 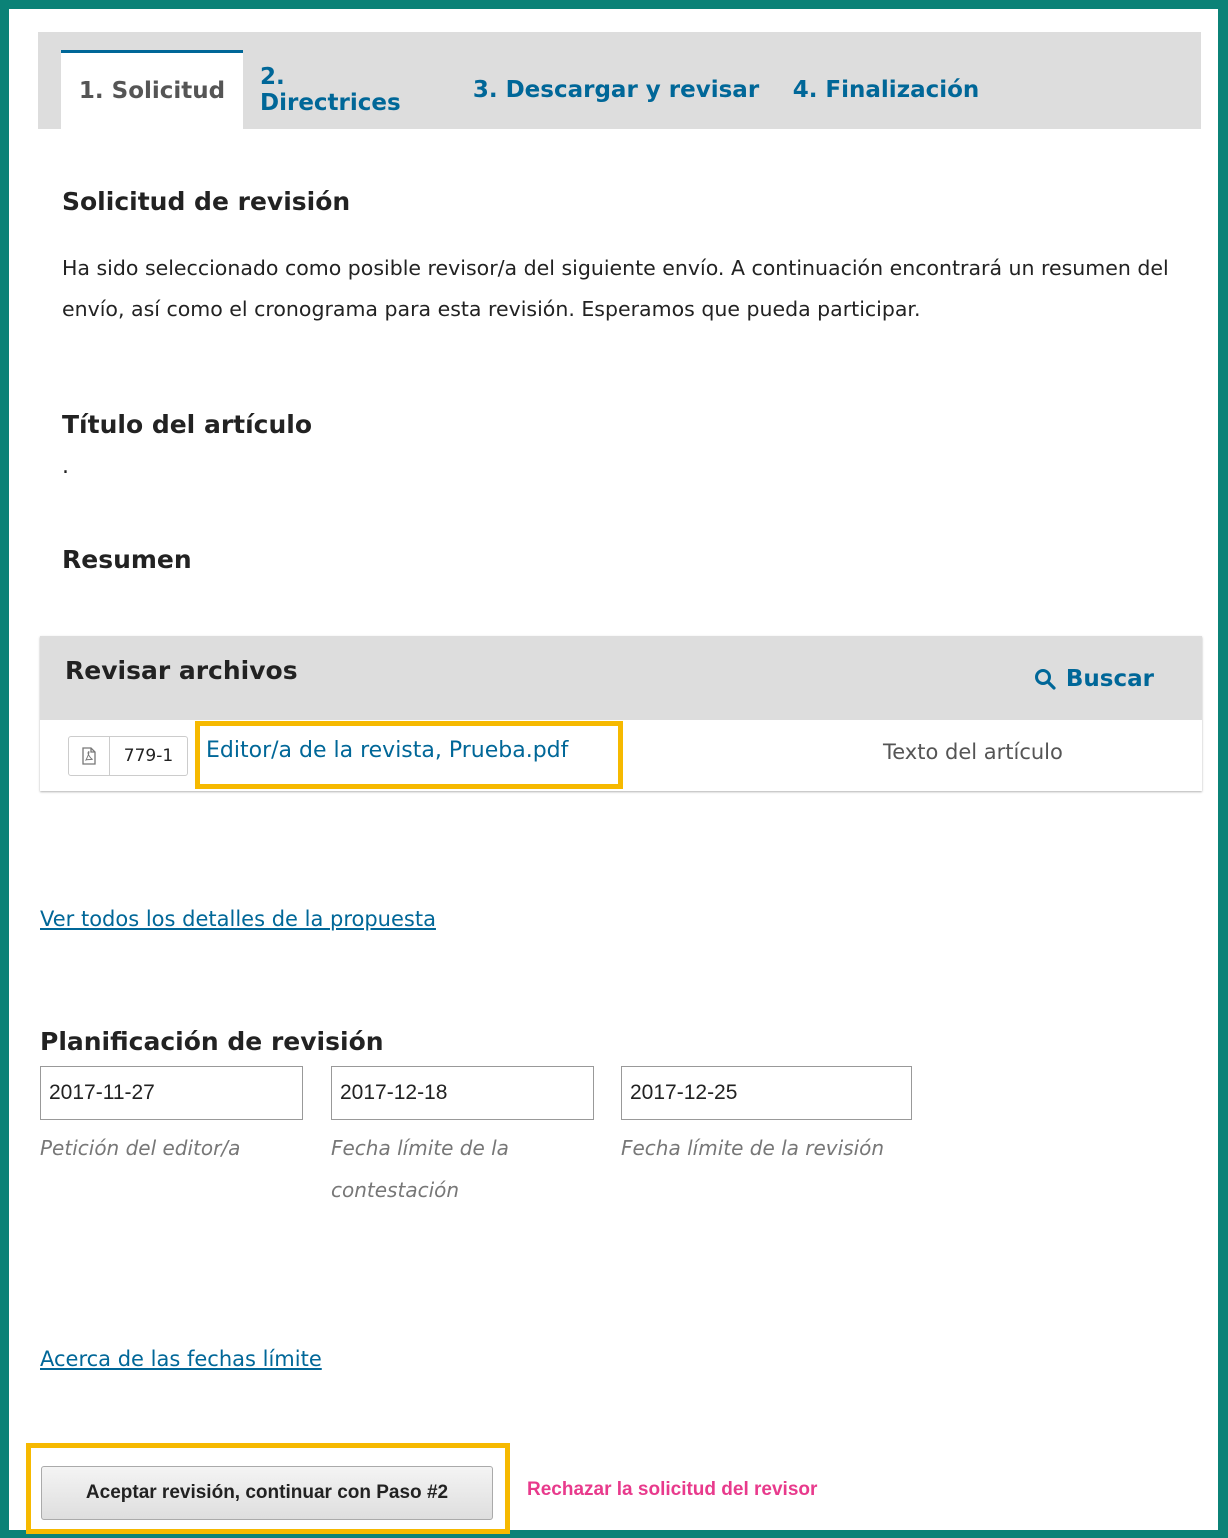 I want to click on response-due-date, so click(x=462, y=1093).